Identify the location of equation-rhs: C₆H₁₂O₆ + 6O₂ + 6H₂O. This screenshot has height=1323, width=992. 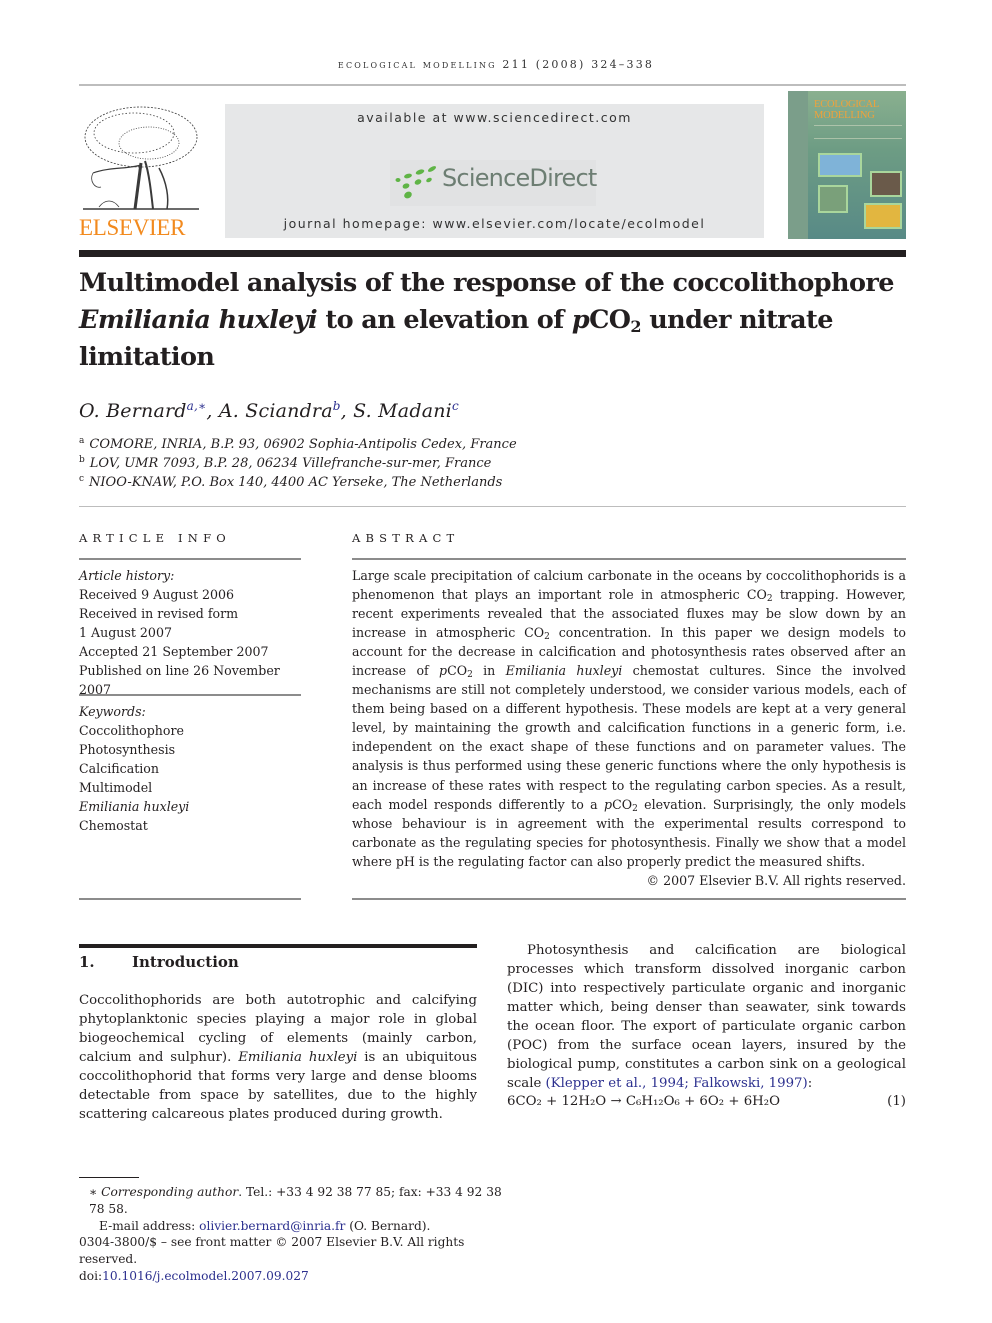
(703, 1101).